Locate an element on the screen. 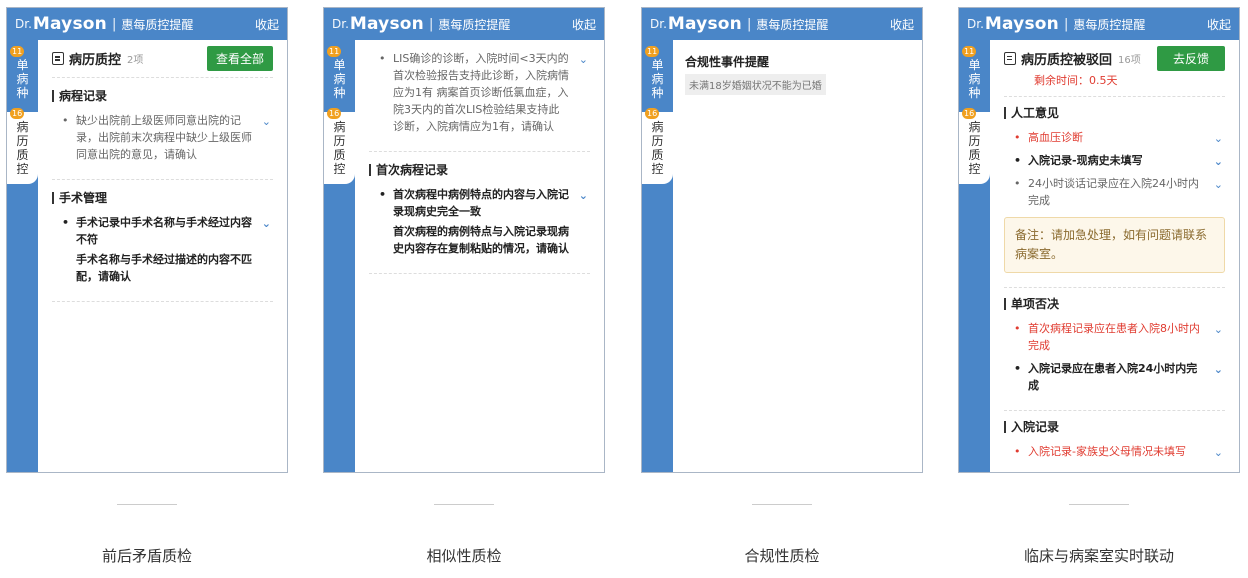 This screenshot has height=578, width=1248. list-item: 24小时谈话记录应在入院24小时内完成 ⌄ is located at coordinates (1114, 192).